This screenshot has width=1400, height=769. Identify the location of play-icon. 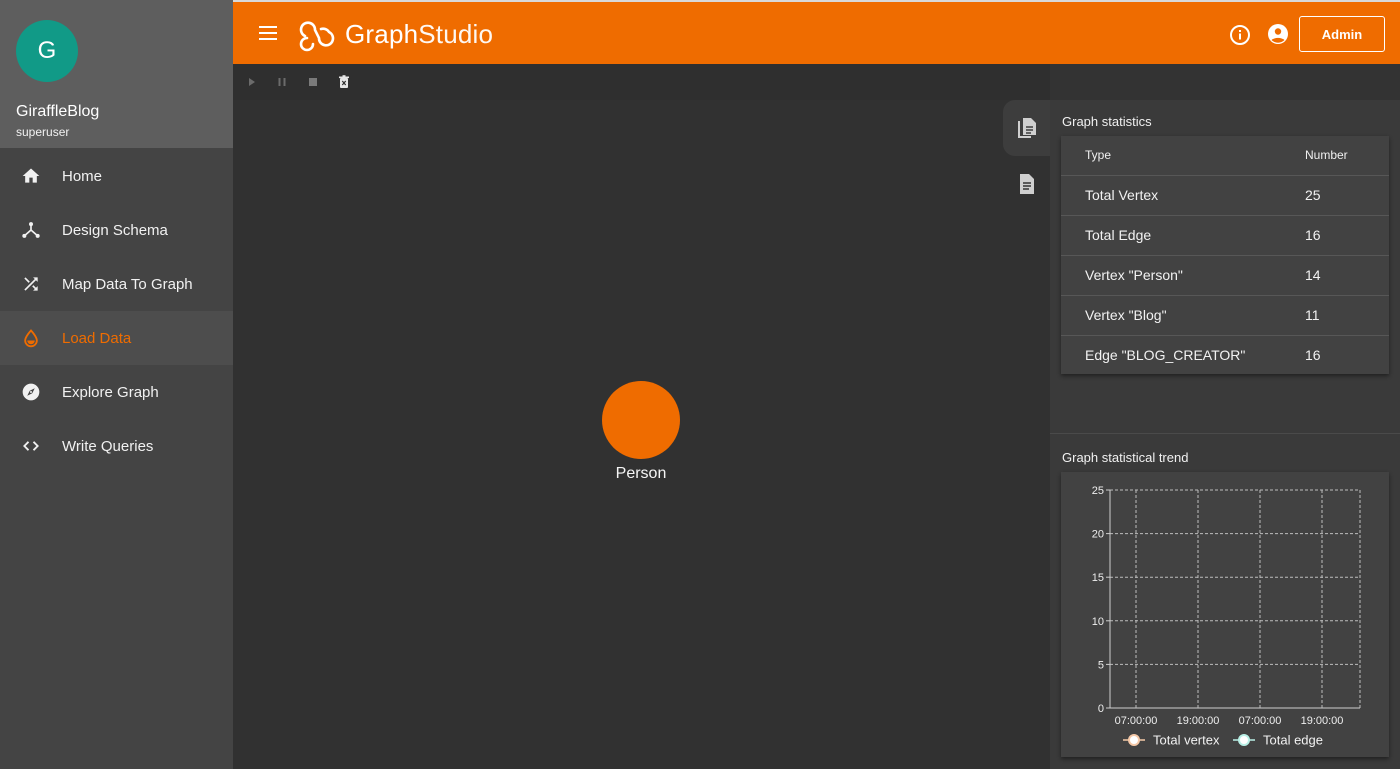
(252, 82).